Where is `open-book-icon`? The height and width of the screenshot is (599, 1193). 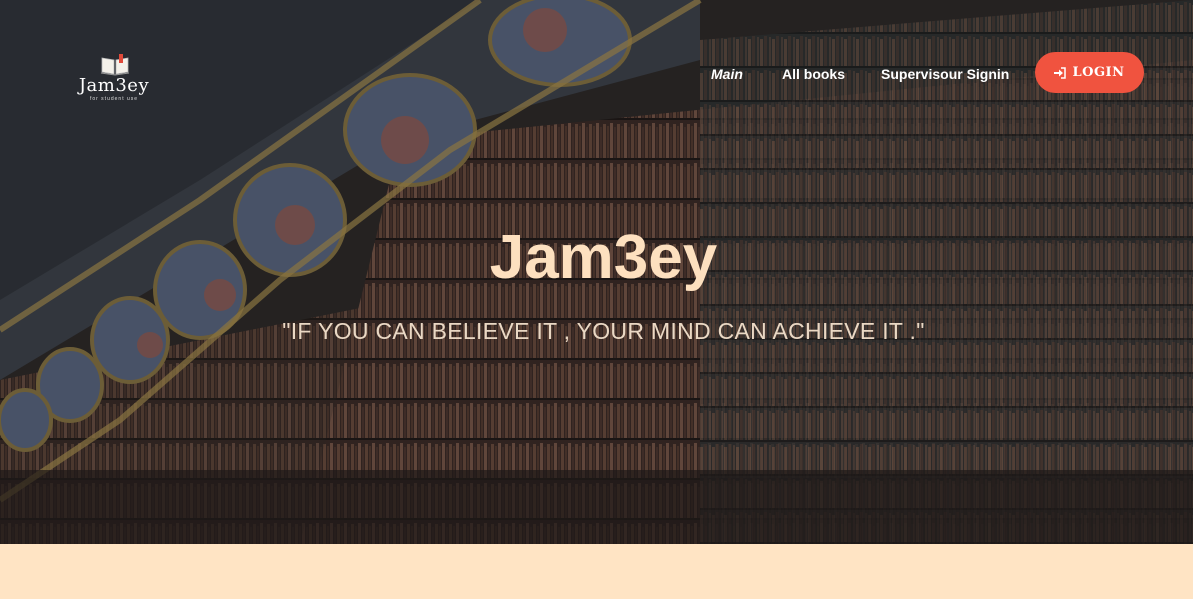 open-book-icon is located at coordinates (115, 65).